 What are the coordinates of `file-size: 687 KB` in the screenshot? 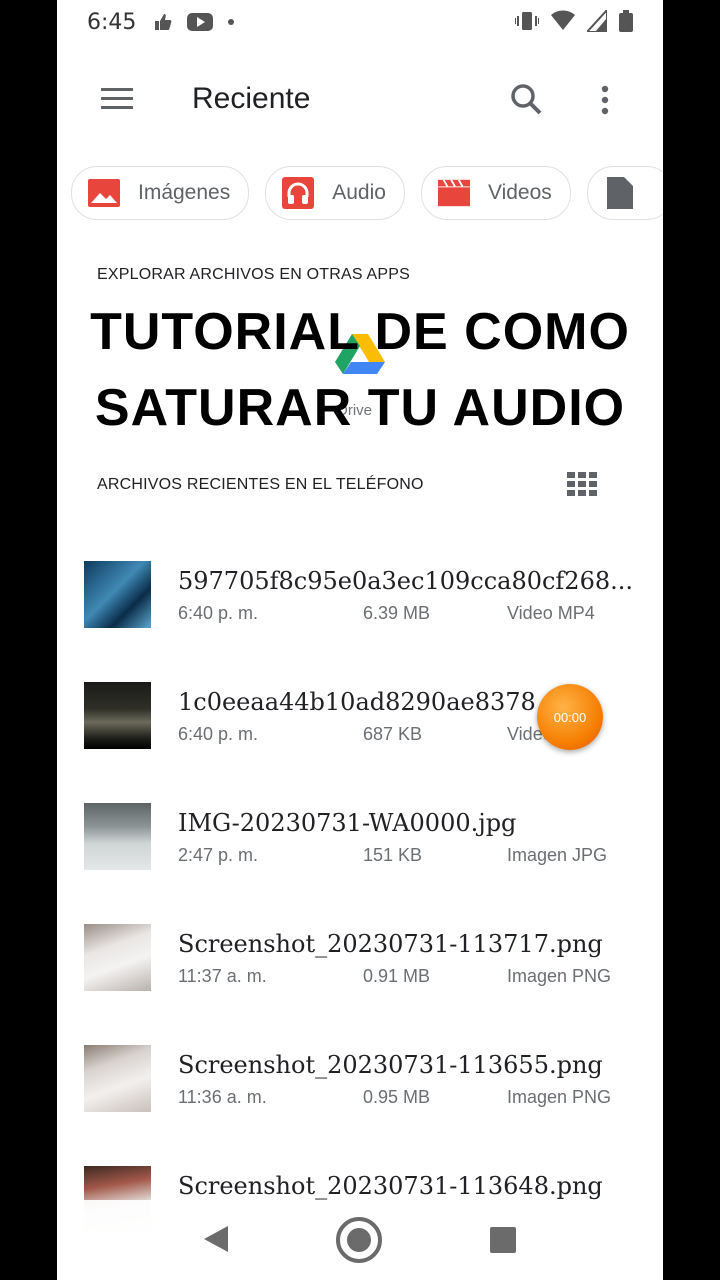 It's located at (393, 734).